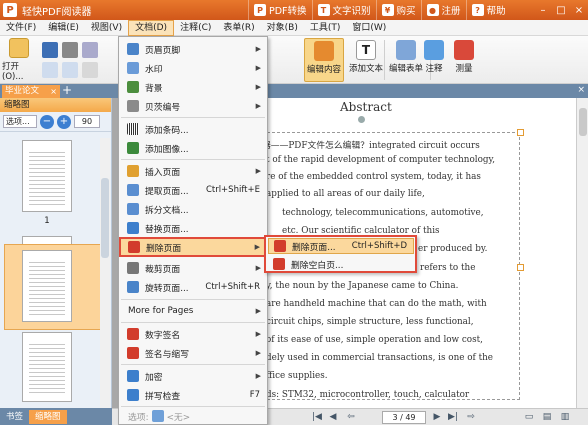 The image size is (588, 425). What do you see at coordinates (529, 417) in the screenshot?
I see `single-page-icon: ▭` at bounding box center [529, 417].